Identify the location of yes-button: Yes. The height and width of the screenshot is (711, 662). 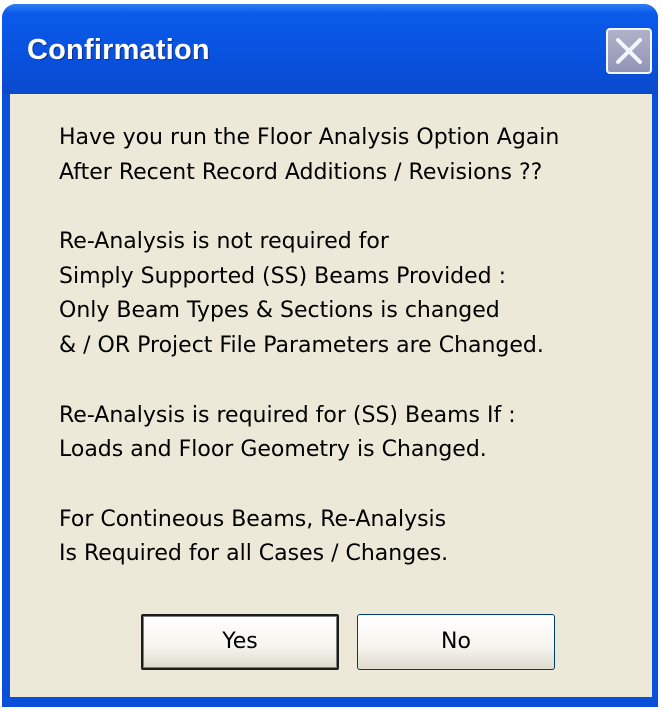
(240, 642).